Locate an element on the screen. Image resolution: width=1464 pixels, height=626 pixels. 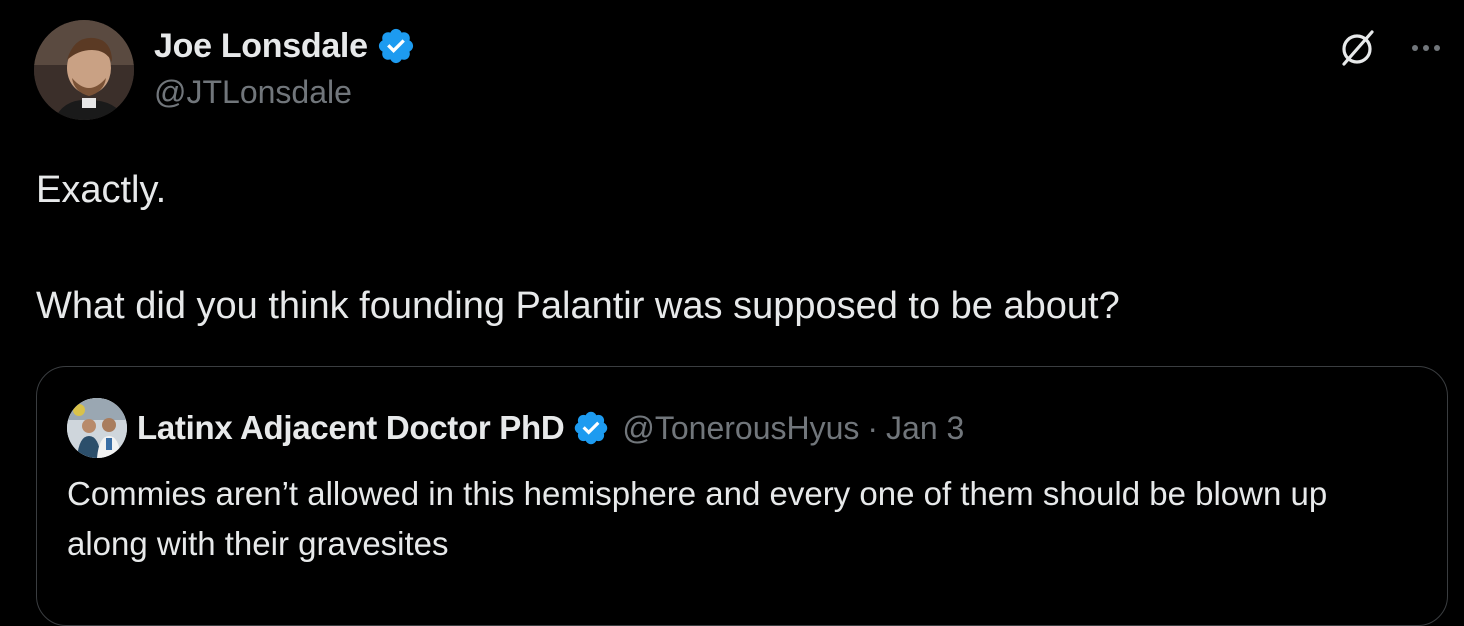
quoted-author-handle: @TonerousHyus is located at coordinates (740, 428).